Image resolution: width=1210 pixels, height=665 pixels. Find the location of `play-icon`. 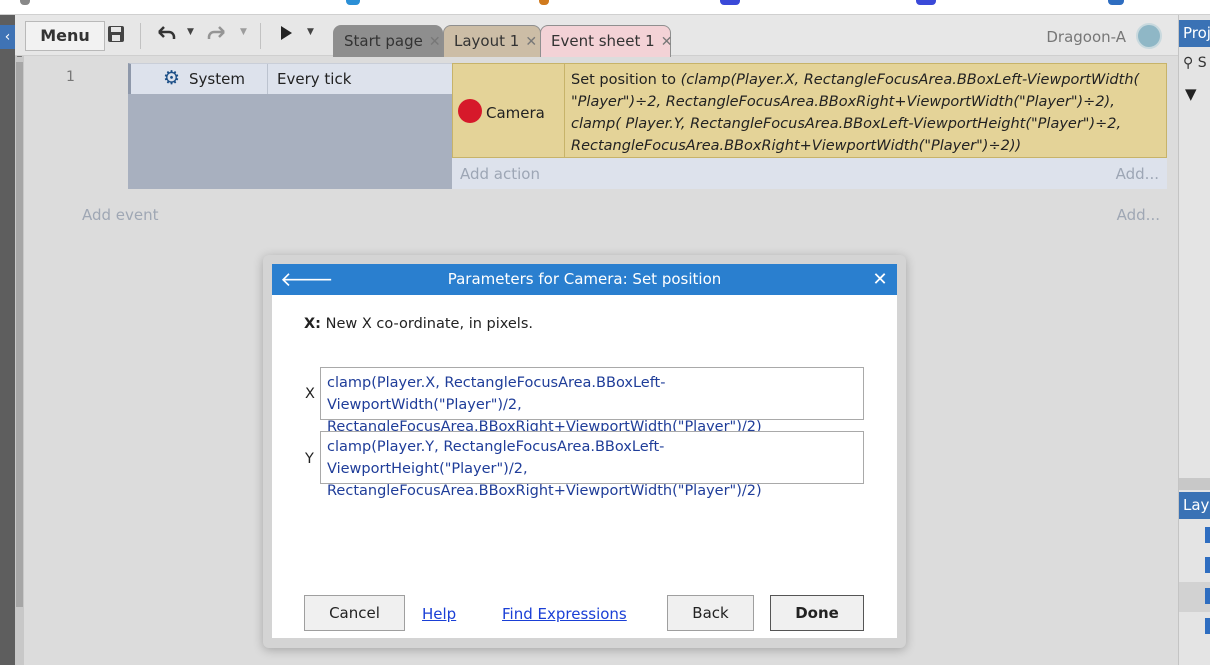

play-icon is located at coordinates (286, 35).